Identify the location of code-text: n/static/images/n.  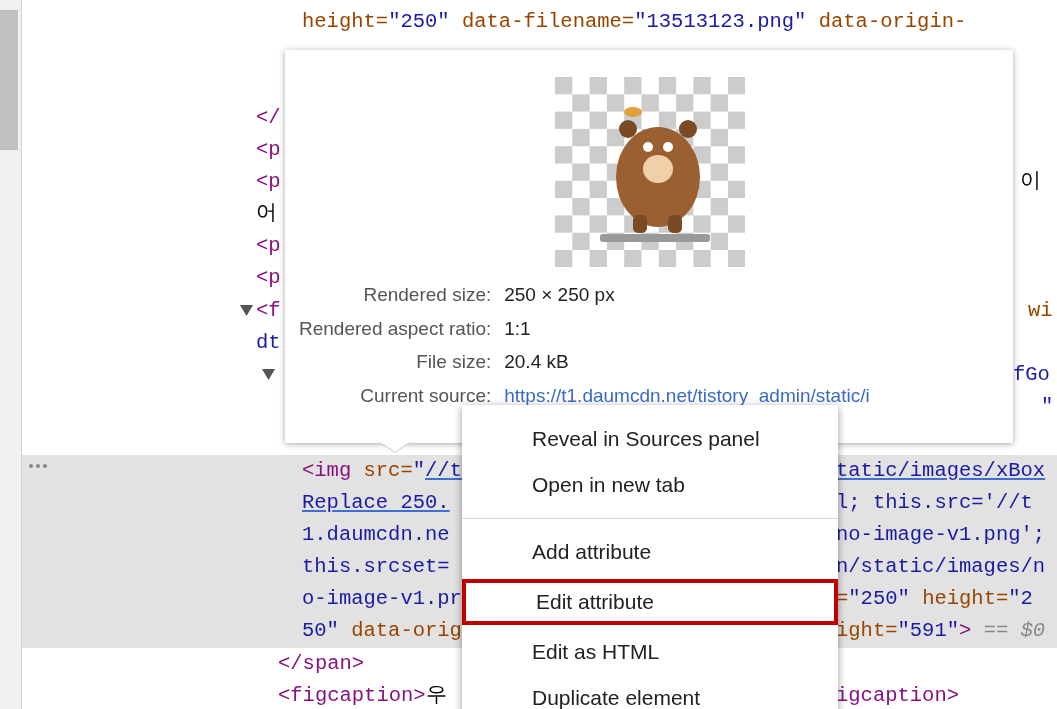
(941, 567).